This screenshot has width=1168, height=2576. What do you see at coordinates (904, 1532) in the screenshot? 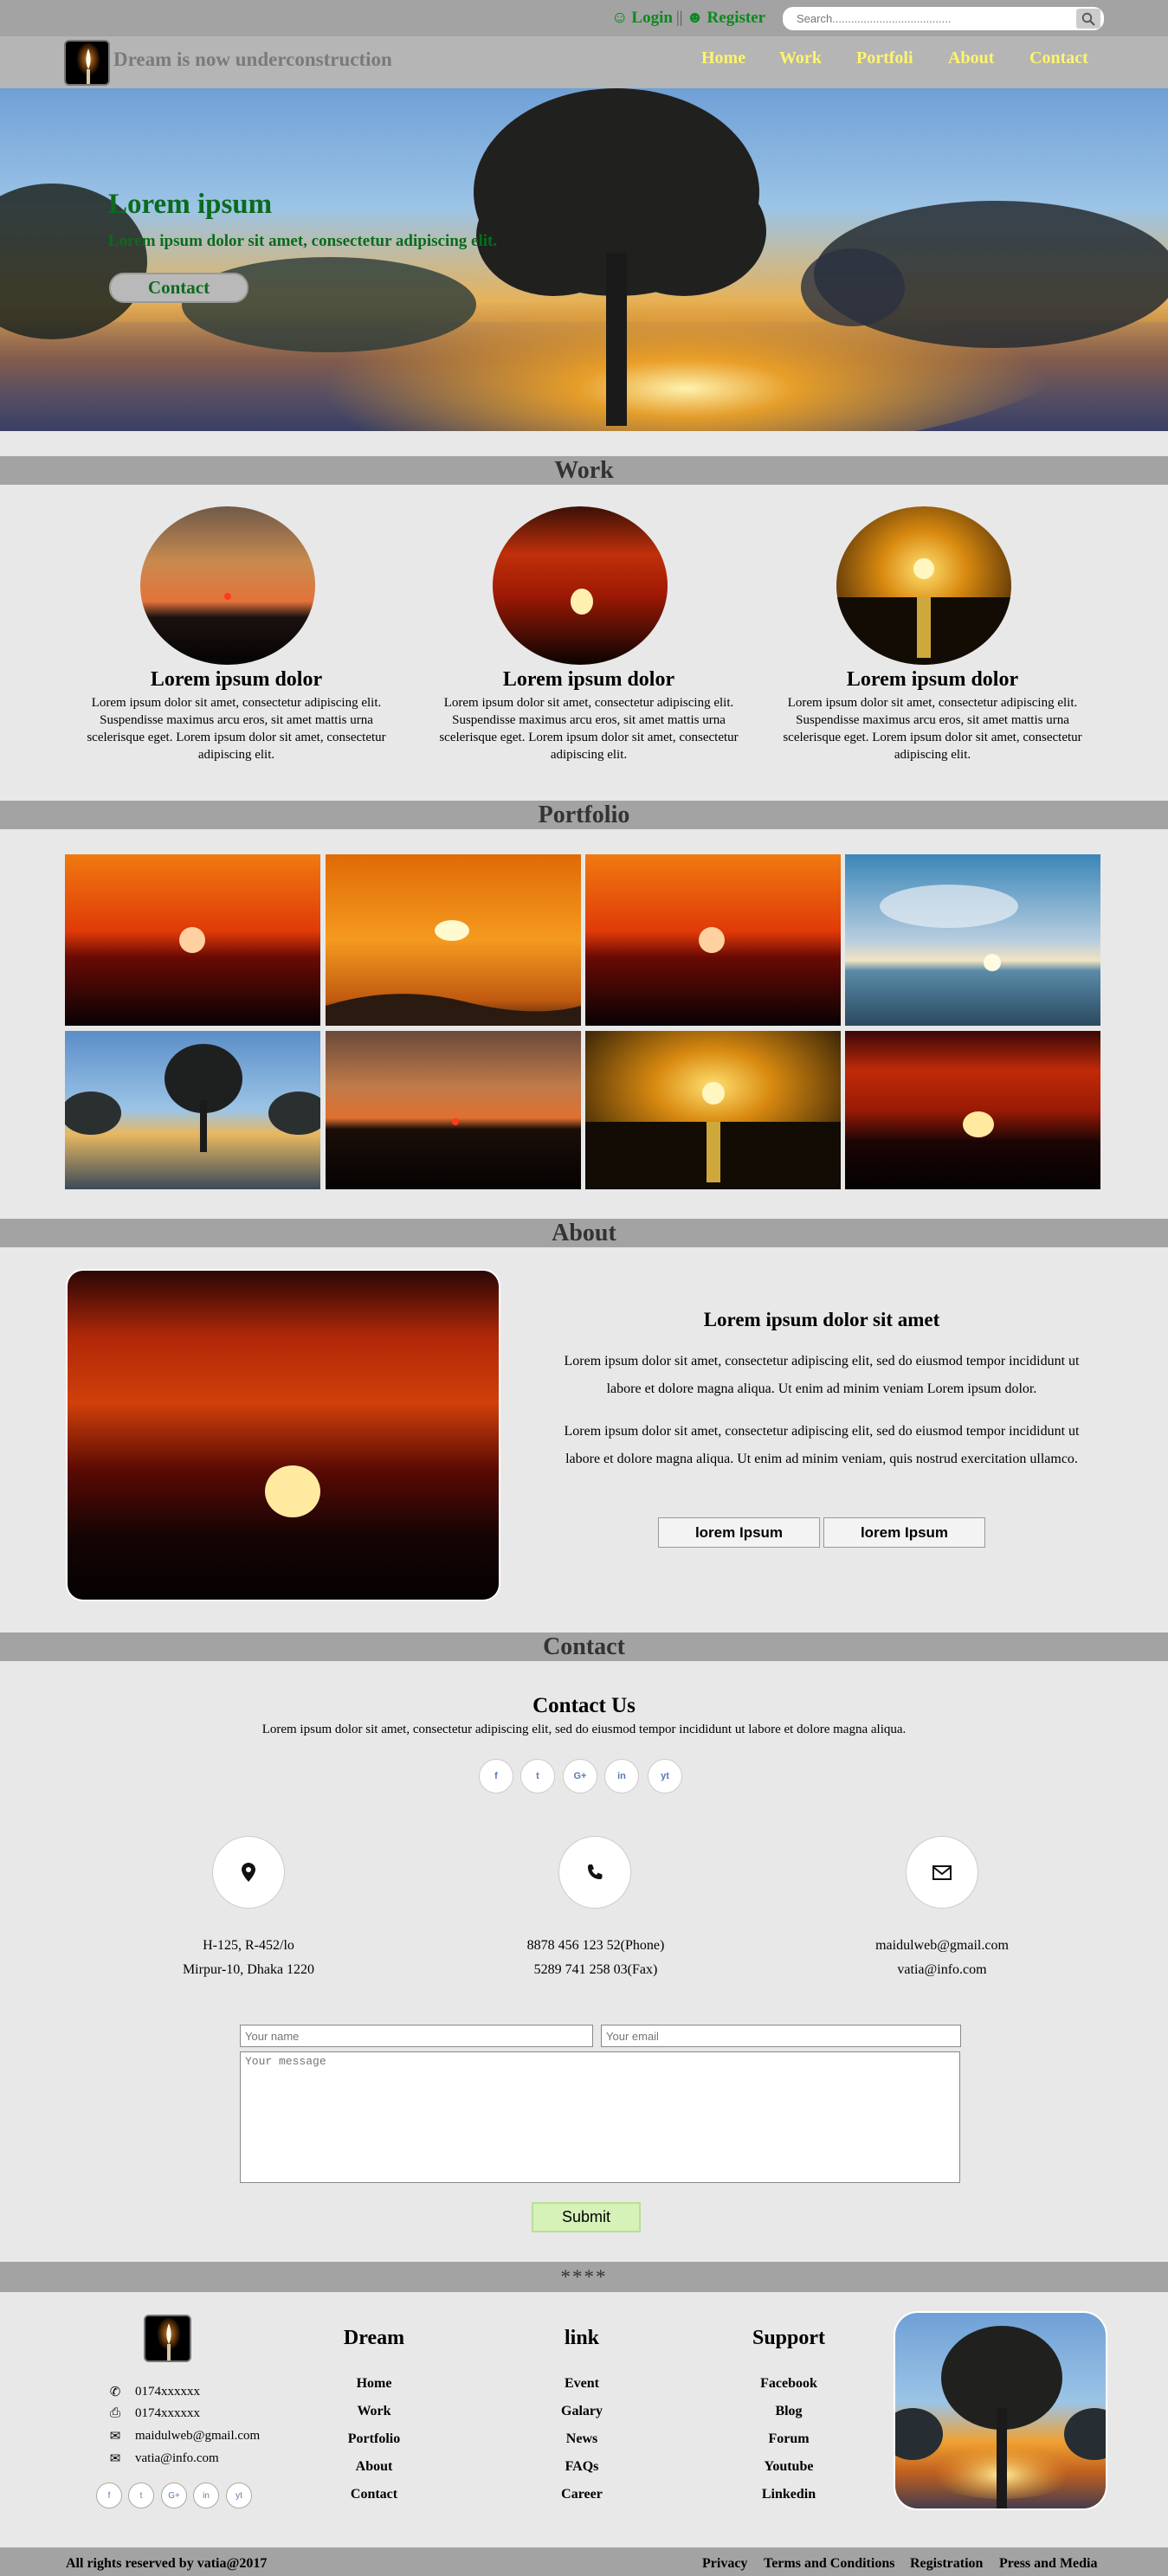
I see `about-button-2: lorem Ipsum` at bounding box center [904, 1532].